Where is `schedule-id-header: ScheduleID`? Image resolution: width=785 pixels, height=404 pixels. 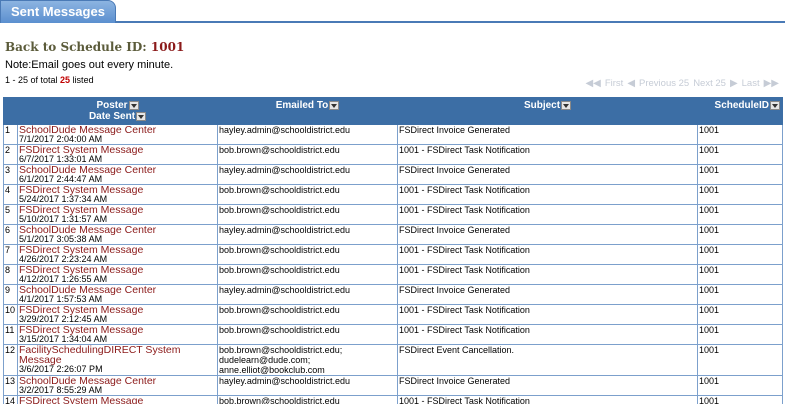
schedule-id-header: ScheduleID is located at coordinates (740, 111).